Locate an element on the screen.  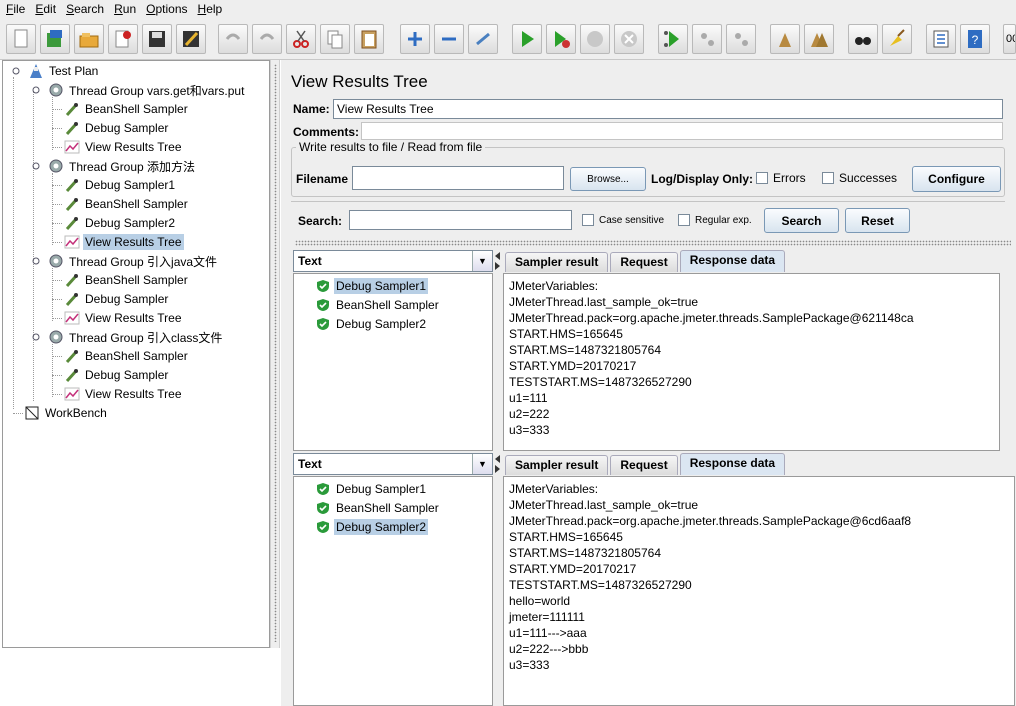
save-as-icon is located at coordinates (191, 39).